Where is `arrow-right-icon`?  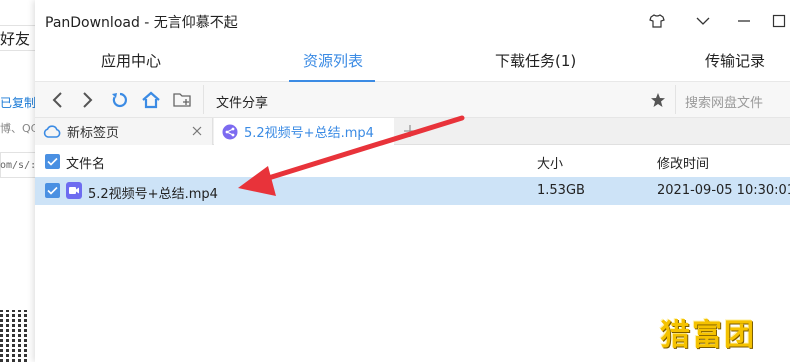 arrow-right-icon is located at coordinates (88, 100).